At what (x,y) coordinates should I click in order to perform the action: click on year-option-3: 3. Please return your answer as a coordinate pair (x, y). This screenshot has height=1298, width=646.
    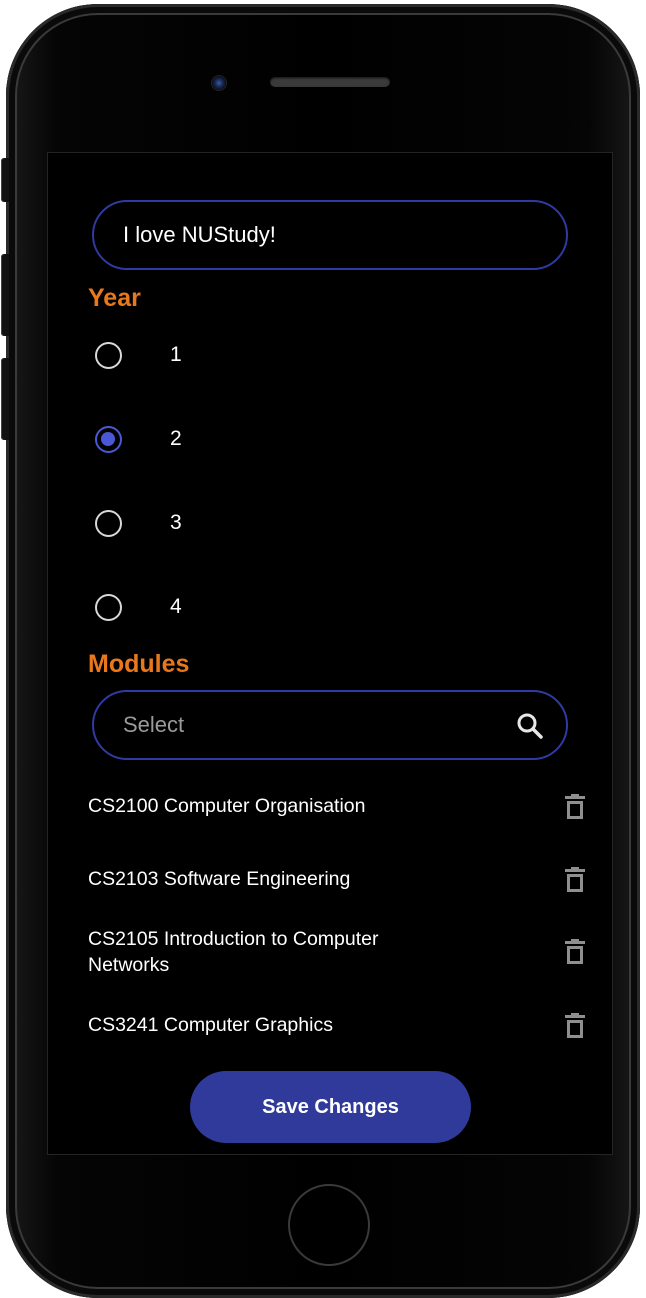
    Looking at the image, I should click on (138, 523).